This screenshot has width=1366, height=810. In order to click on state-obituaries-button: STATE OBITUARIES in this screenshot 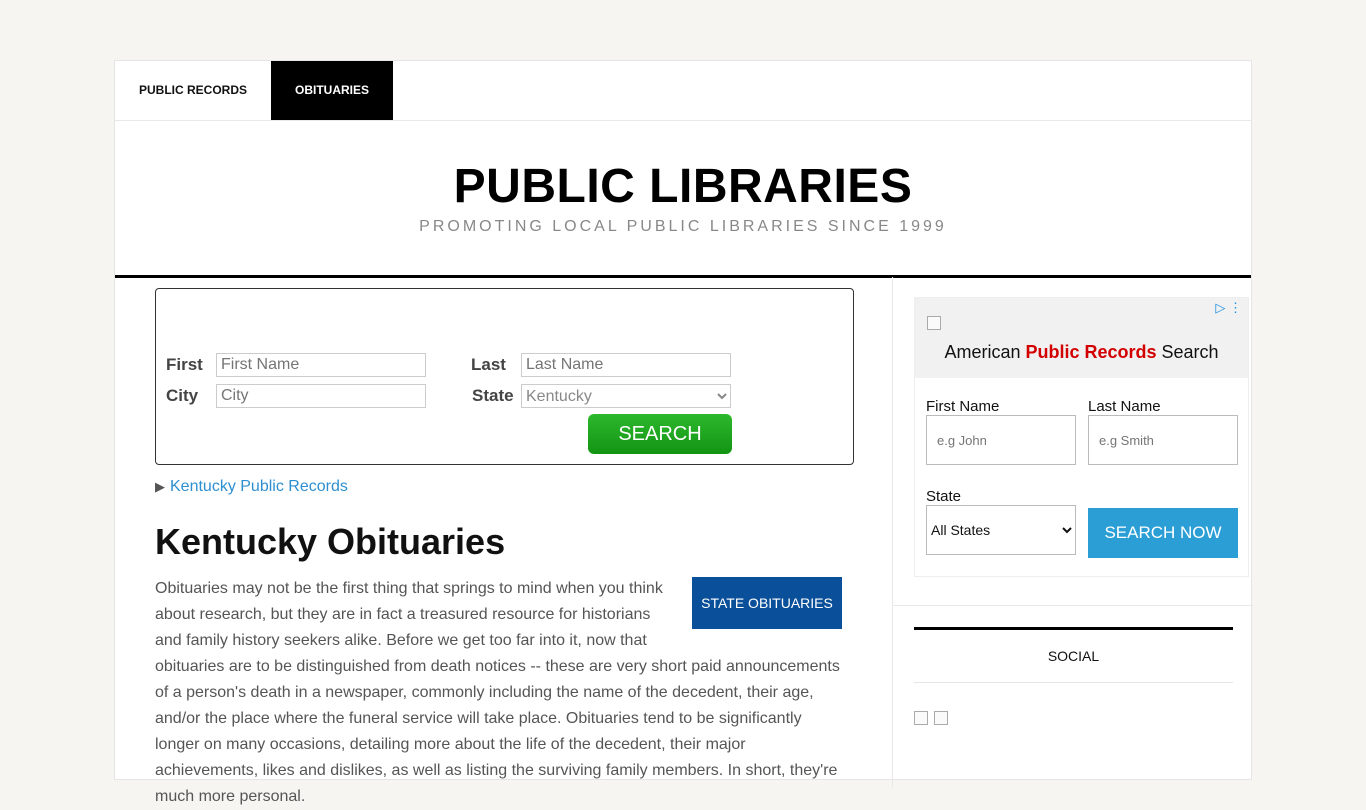, I will do `click(767, 603)`.